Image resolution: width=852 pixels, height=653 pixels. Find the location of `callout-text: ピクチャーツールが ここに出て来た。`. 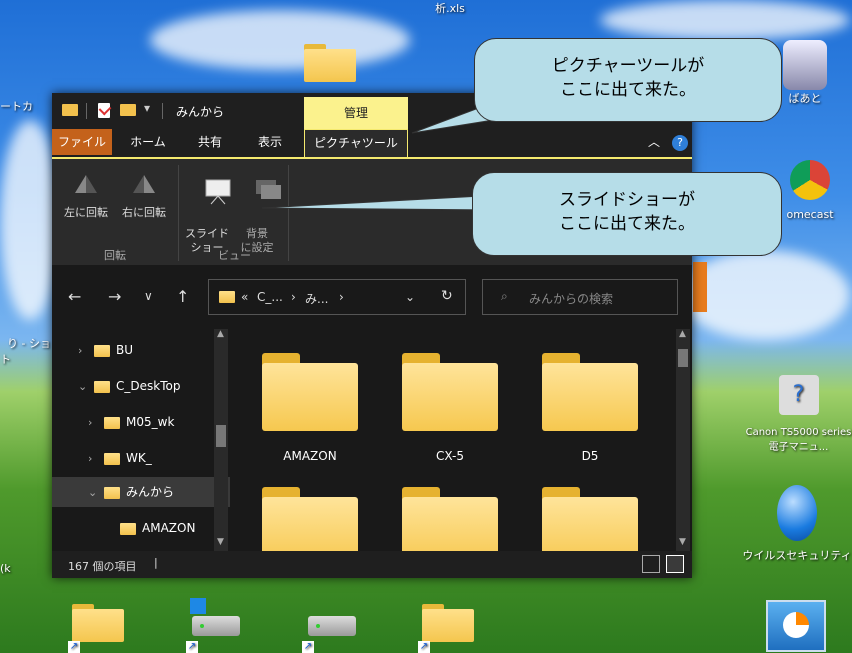

callout-text: ピクチャーツールが ここに出て来た。 is located at coordinates (628, 78).